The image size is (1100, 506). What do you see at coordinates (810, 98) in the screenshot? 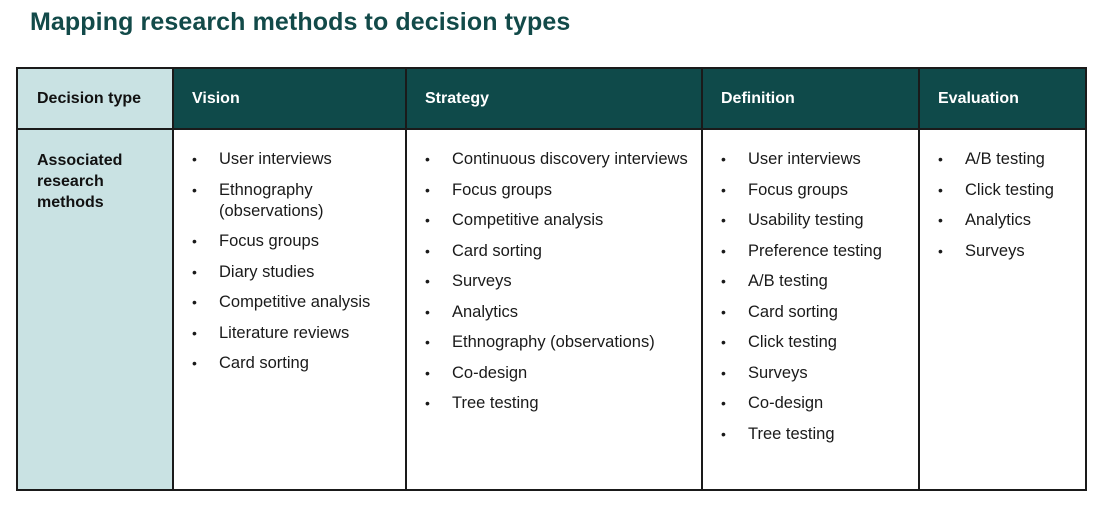
I see `column-header-definition: Definition` at bounding box center [810, 98].